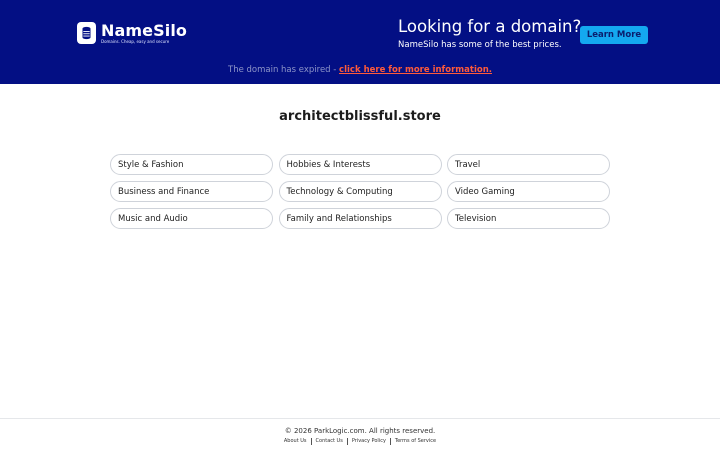 This screenshot has width=720, height=450. What do you see at coordinates (360, 218) in the screenshot?
I see `category-link: Family and Relationships` at bounding box center [360, 218].